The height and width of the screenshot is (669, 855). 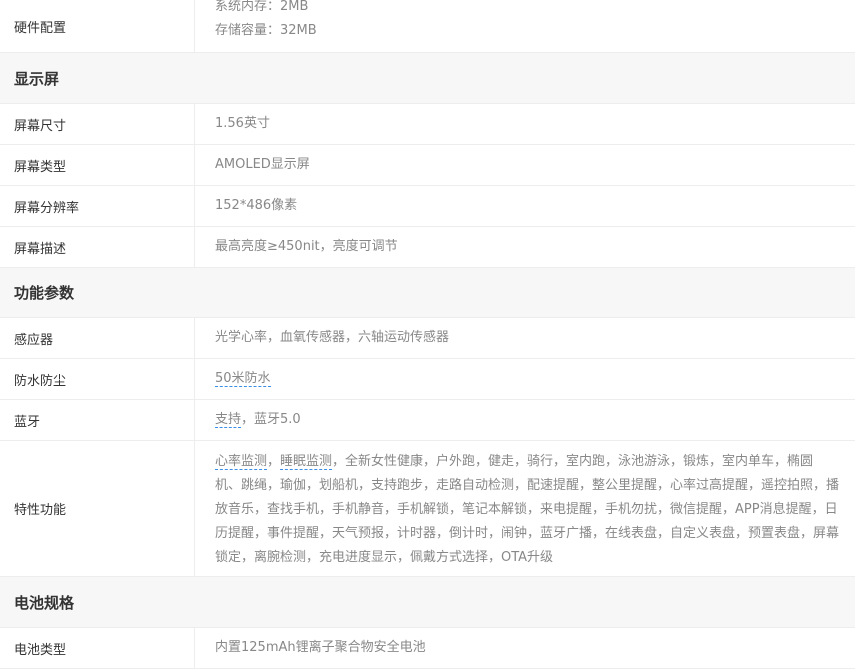 What do you see at coordinates (40, 126) in the screenshot?
I see `spec-label-text: 屏幕尺寸` at bounding box center [40, 126].